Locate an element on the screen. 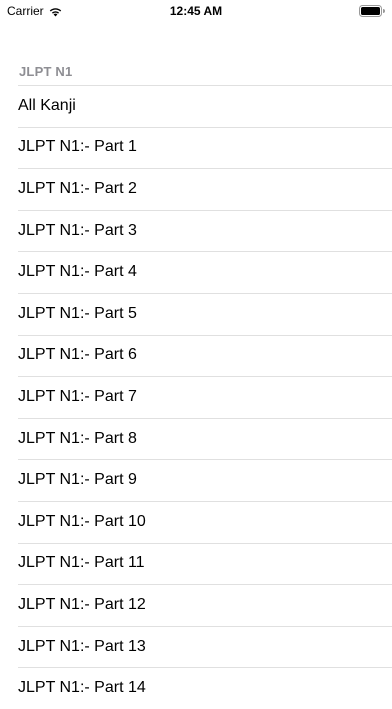 The image size is (392, 709). list-item-label: JLPT N1:- Part 5 is located at coordinates (77, 313).